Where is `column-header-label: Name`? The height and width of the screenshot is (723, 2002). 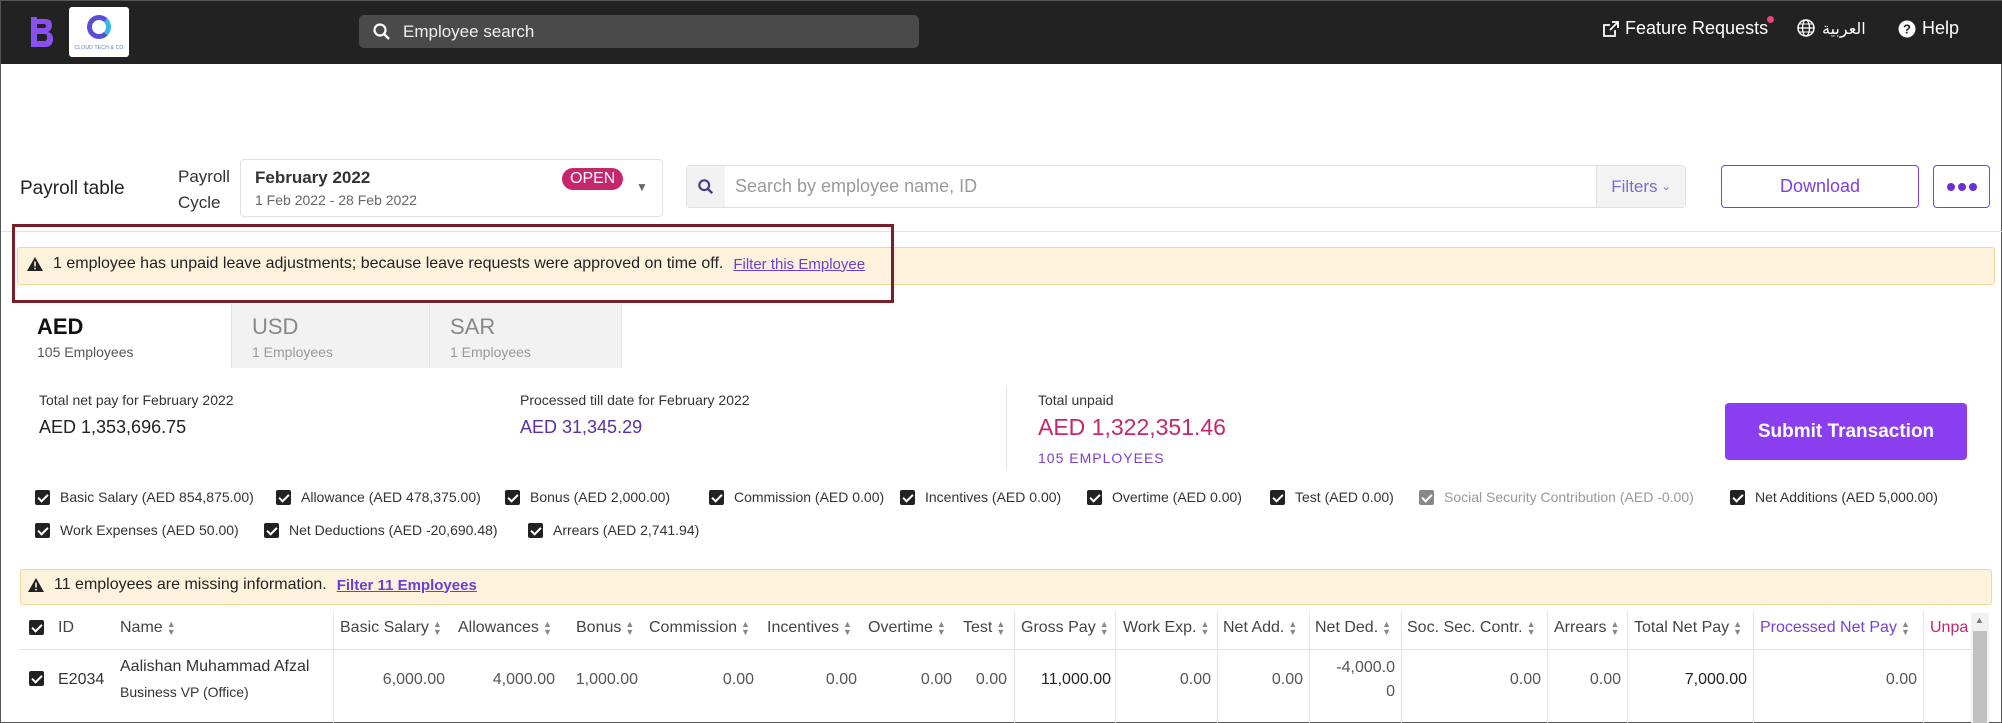
column-header-label: Name is located at coordinates (141, 627).